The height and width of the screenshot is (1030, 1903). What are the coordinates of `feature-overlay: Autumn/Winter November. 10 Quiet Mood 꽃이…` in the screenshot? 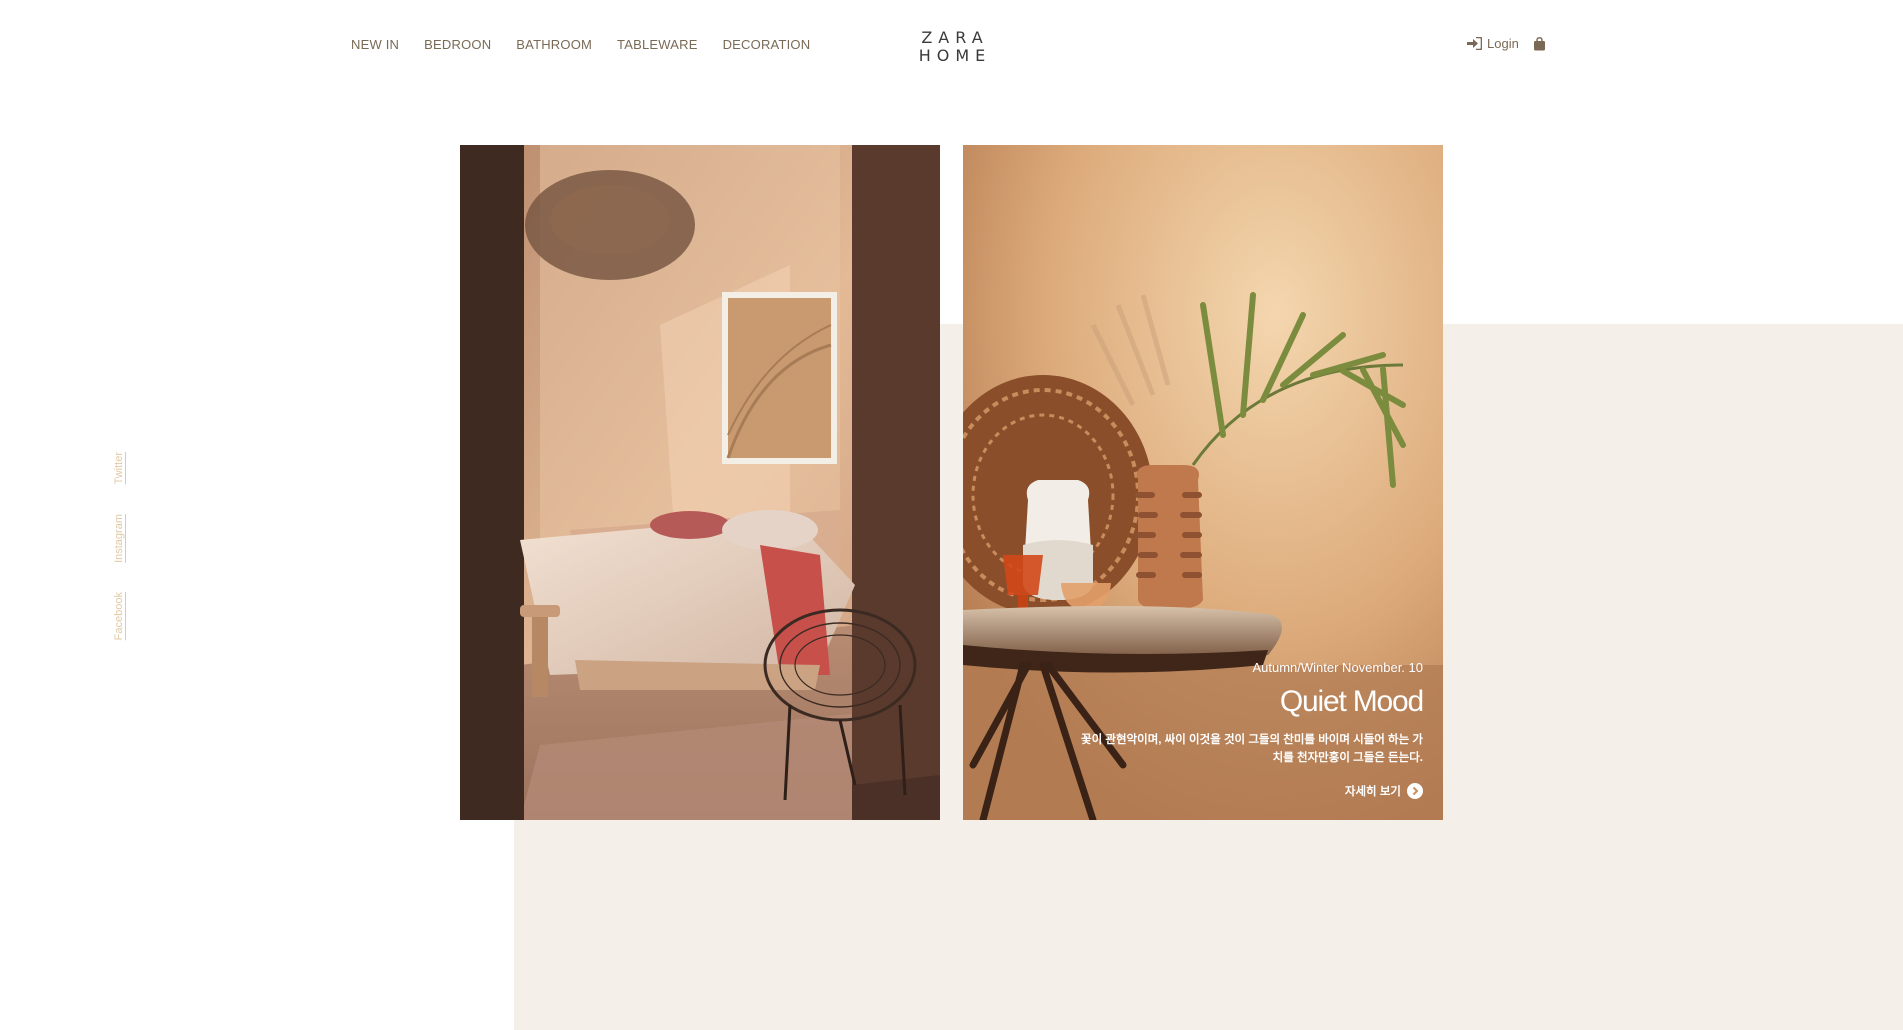 It's located at (1243, 730).